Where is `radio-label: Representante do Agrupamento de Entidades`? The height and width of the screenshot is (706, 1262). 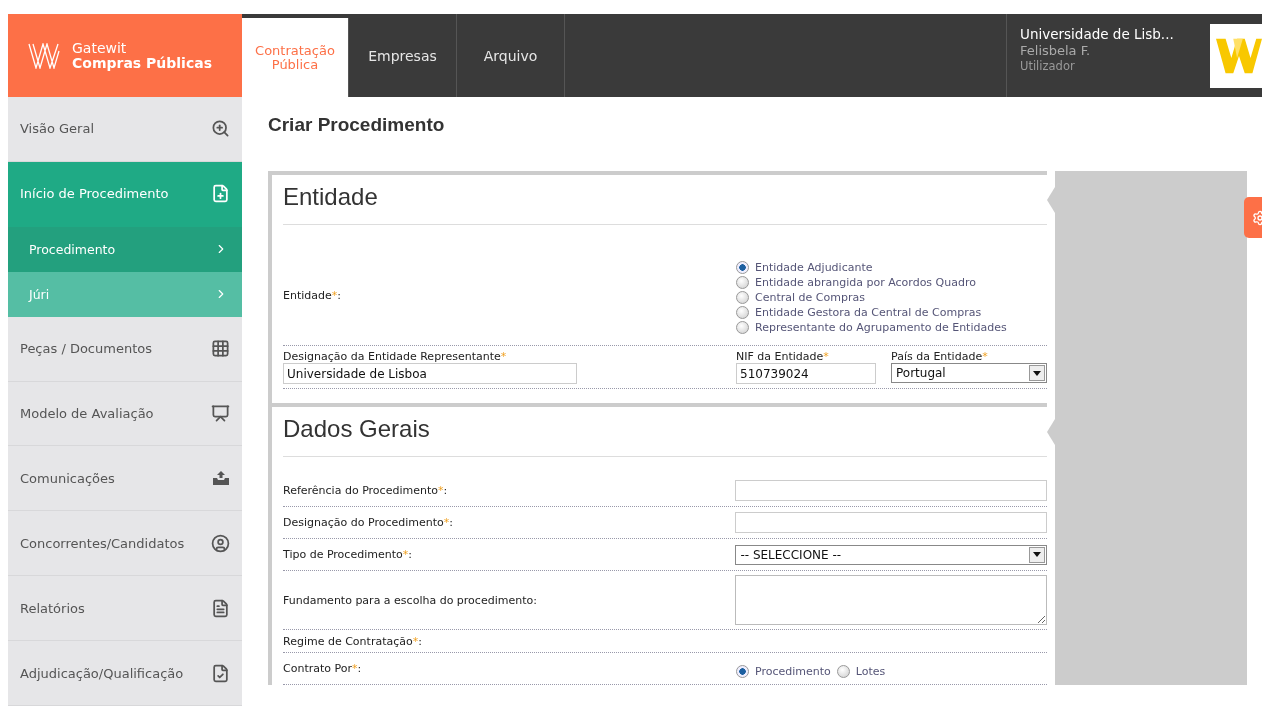 radio-label: Representante do Agrupamento de Entidades is located at coordinates (881, 327).